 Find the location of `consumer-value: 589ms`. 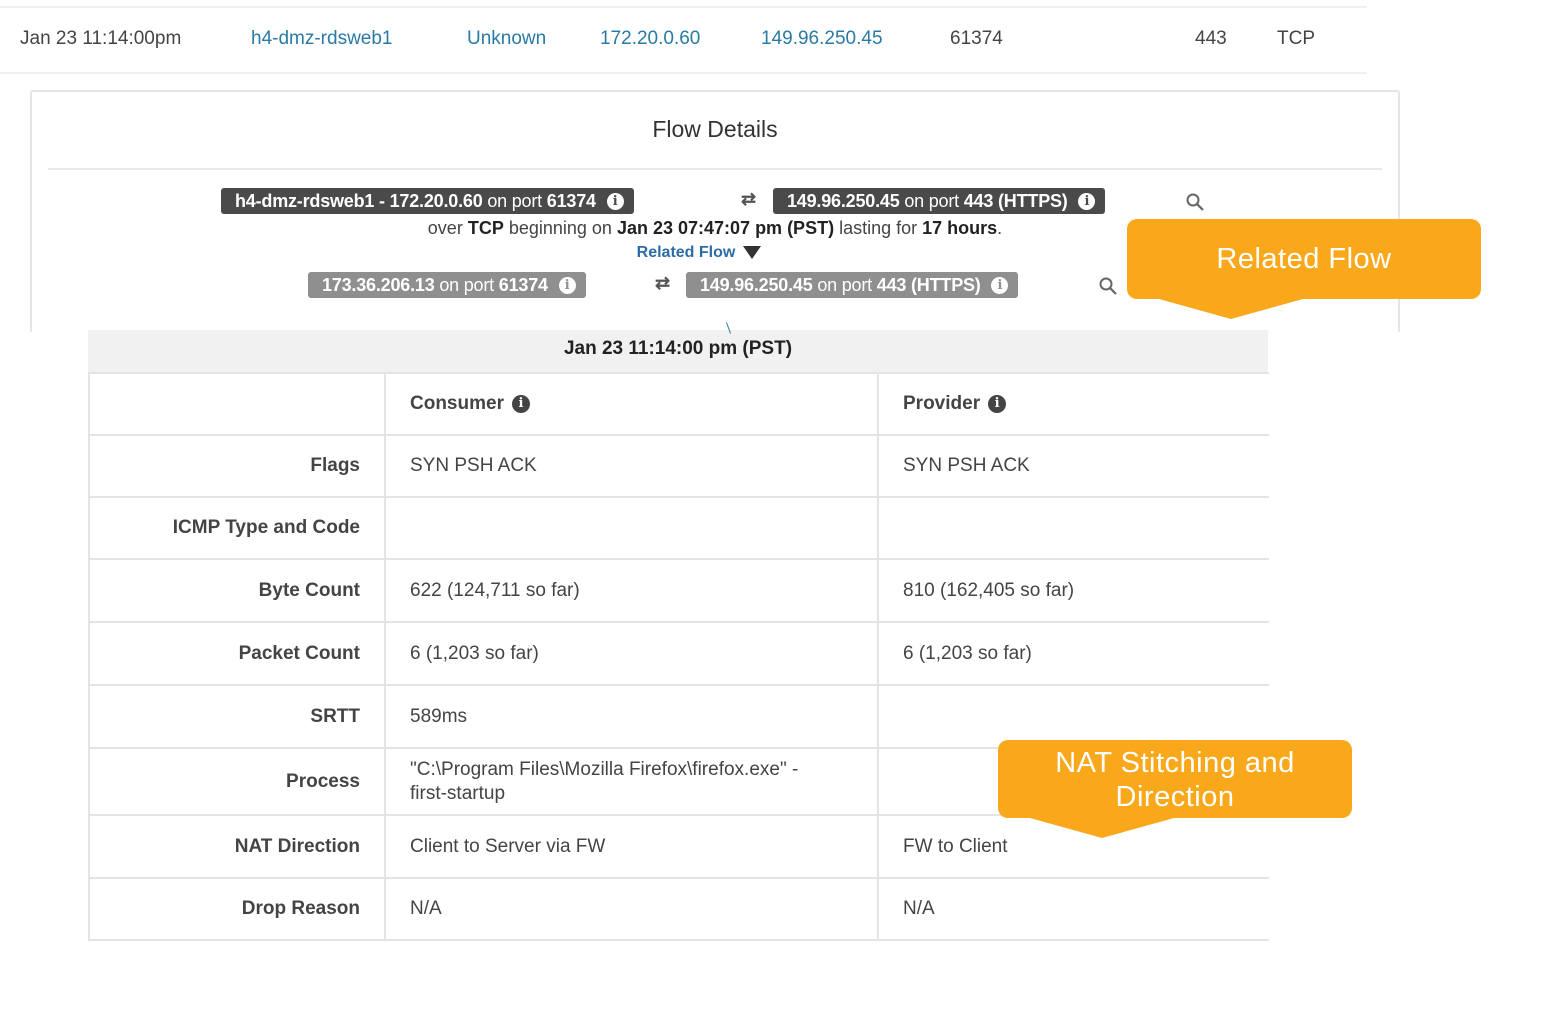

consumer-value: 589ms is located at coordinates (631, 716).